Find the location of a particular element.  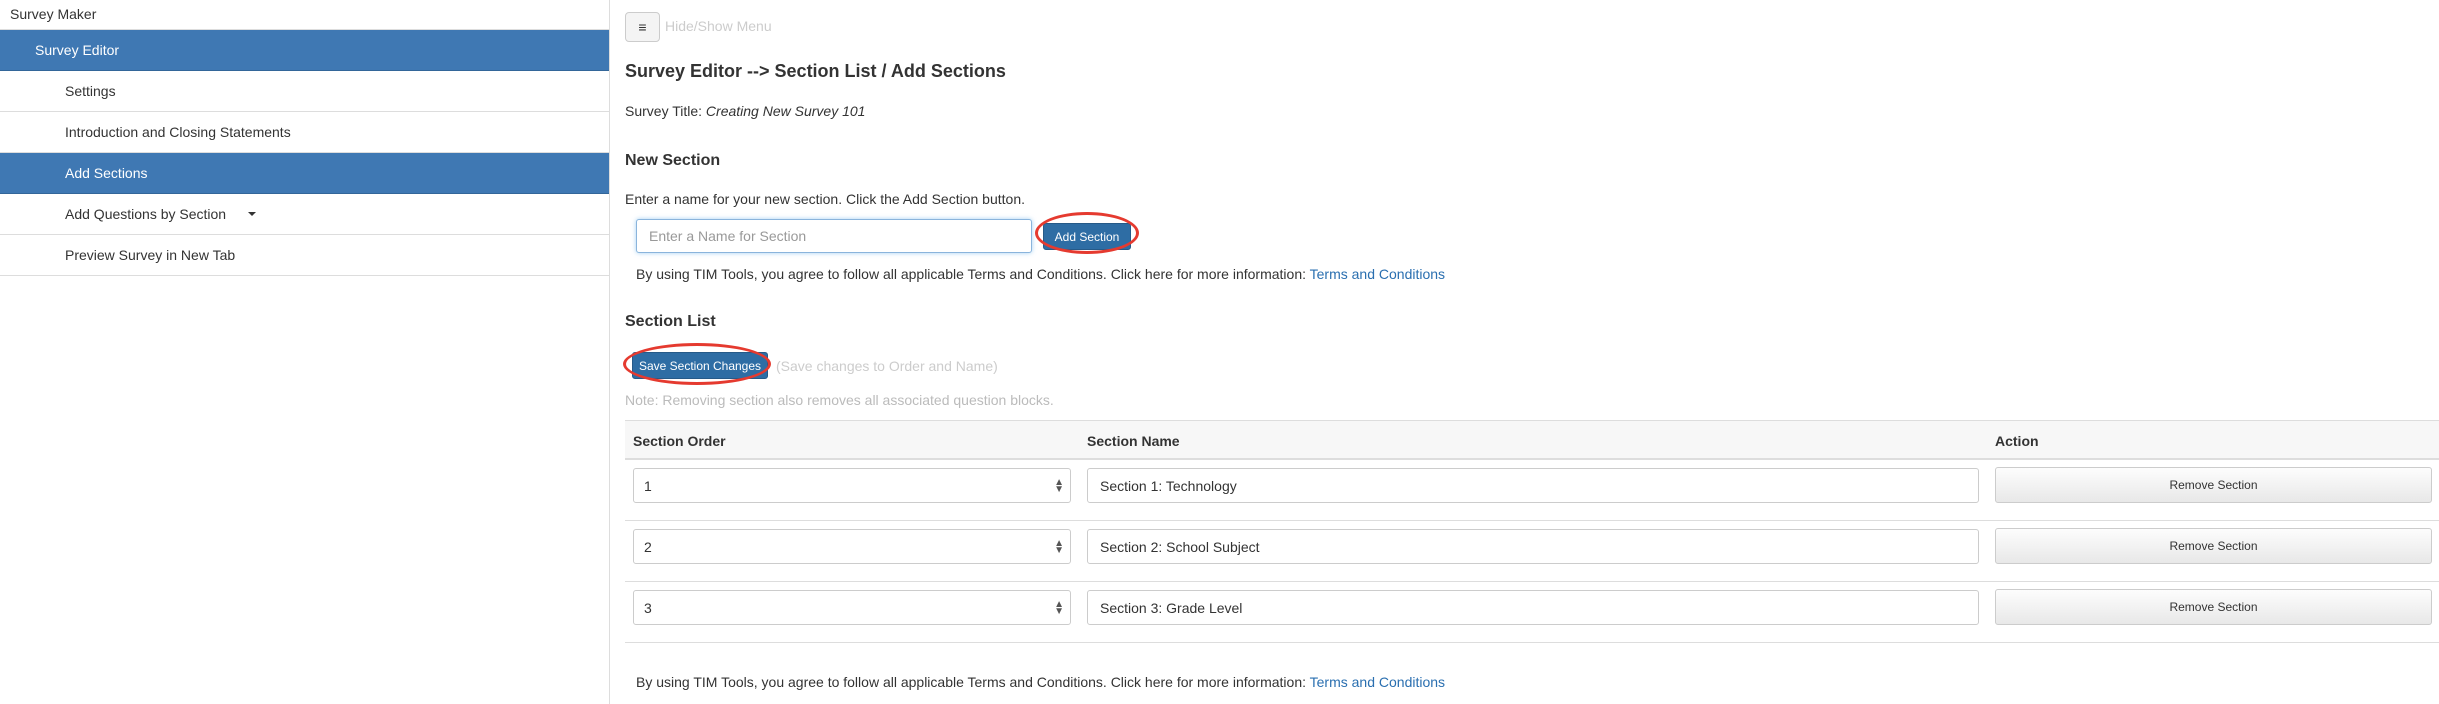

hamburger-icon: ≡ is located at coordinates (642, 27).